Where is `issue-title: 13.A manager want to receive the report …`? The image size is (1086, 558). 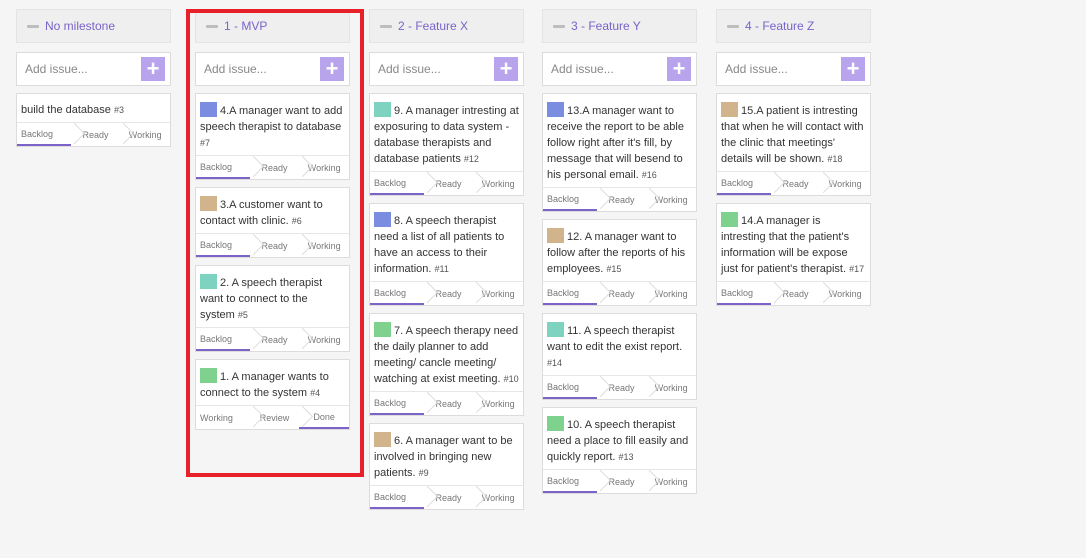 issue-title: 13.A manager want to receive the report … is located at coordinates (615, 143).